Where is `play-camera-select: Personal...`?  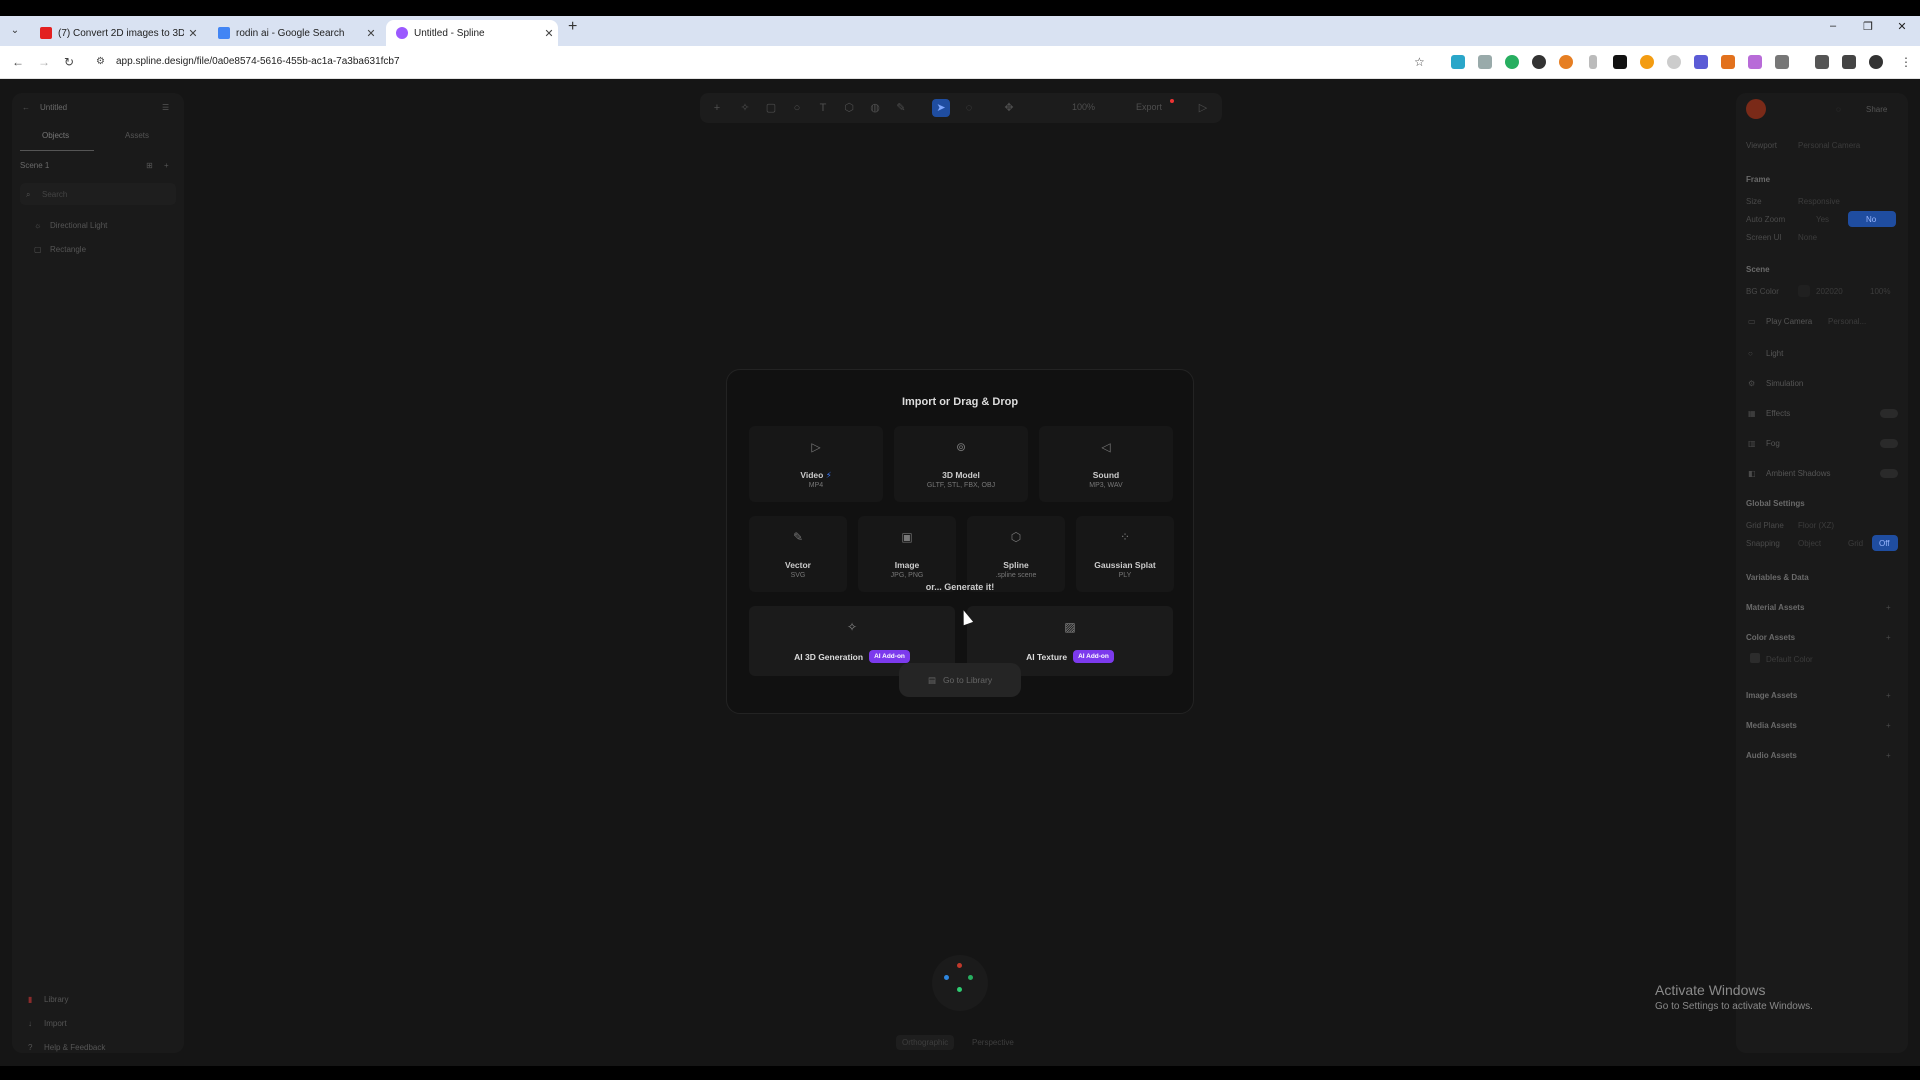
play-camera-select: Personal... is located at coordinates (1847, 321).